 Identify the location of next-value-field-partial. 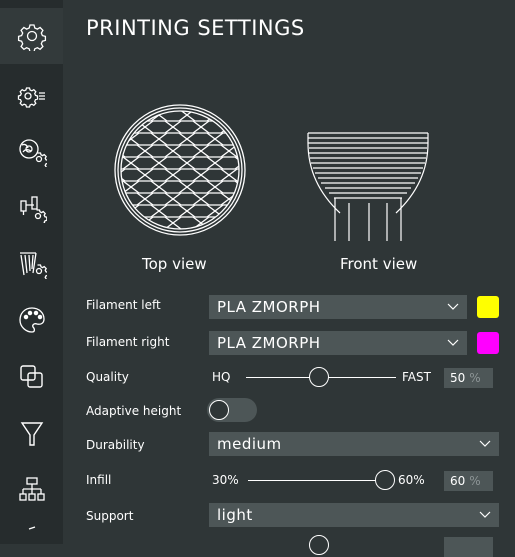
(468, 547).